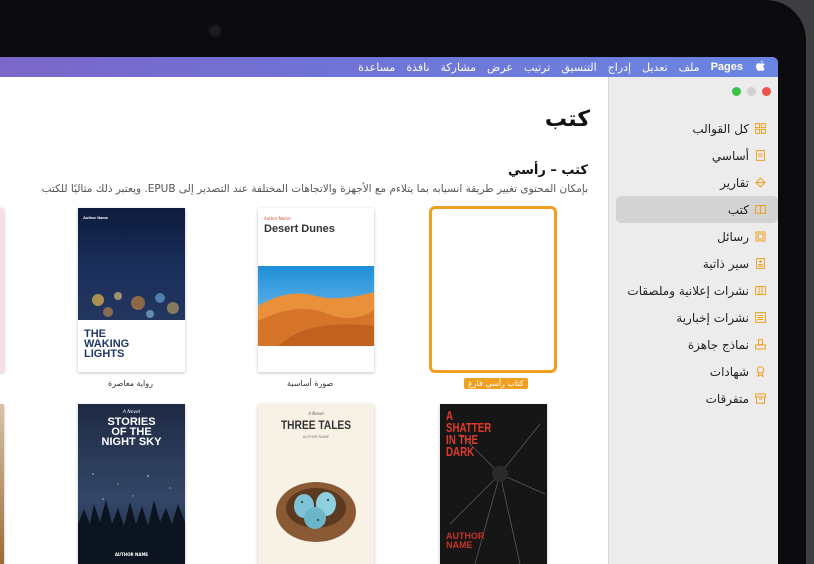  What do you see at coordinates (760, 67) in the screenshot?
I see `apple-icon` at bounding box center [760, 67].